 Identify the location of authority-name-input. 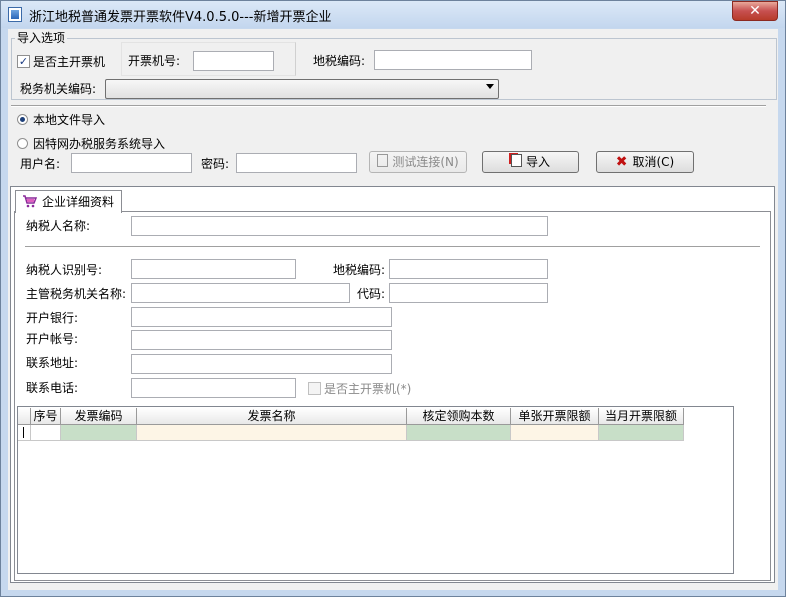
(240, 293).